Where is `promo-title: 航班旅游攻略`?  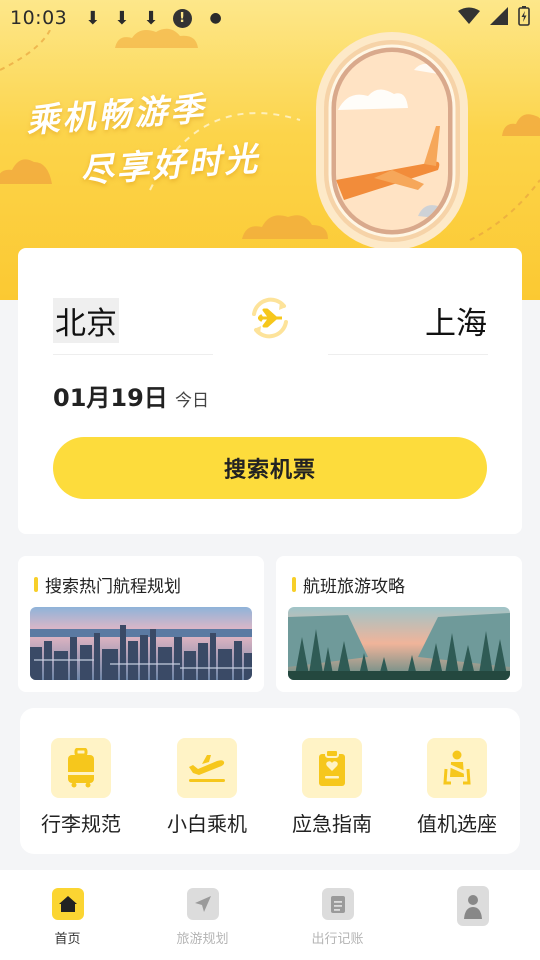
promo-title: 航班旅游攻略 is located at coordinates (354, 587).